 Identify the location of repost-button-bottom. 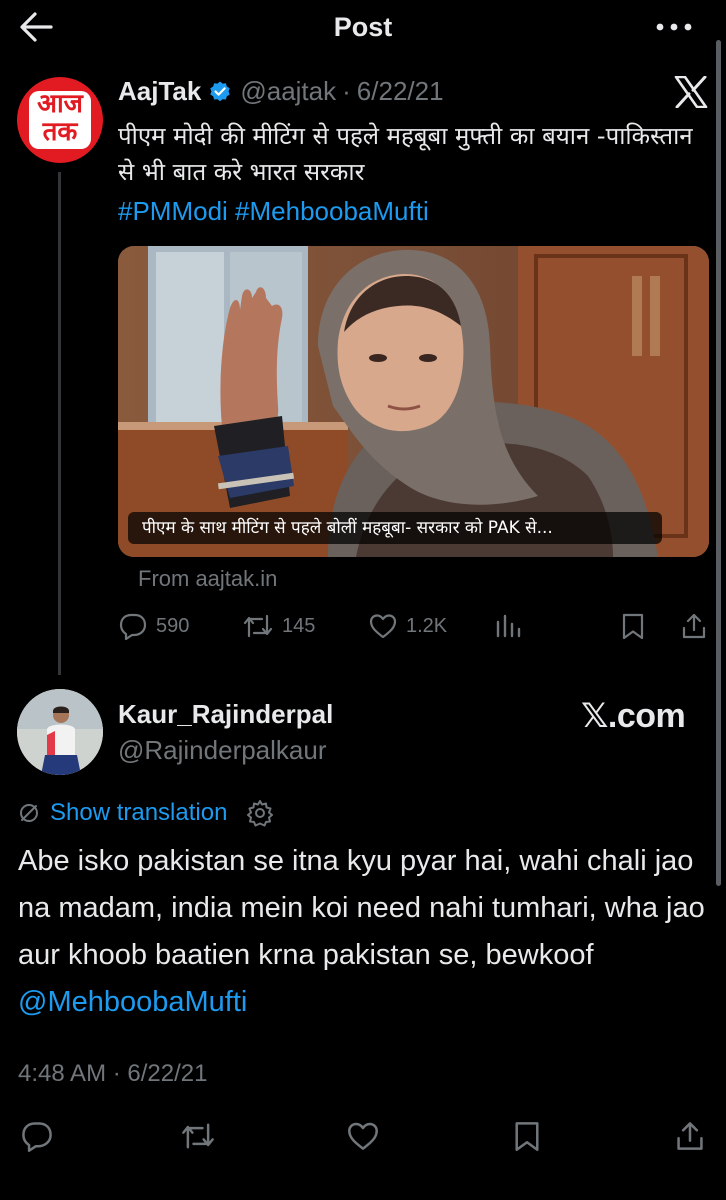
(198, 1136).